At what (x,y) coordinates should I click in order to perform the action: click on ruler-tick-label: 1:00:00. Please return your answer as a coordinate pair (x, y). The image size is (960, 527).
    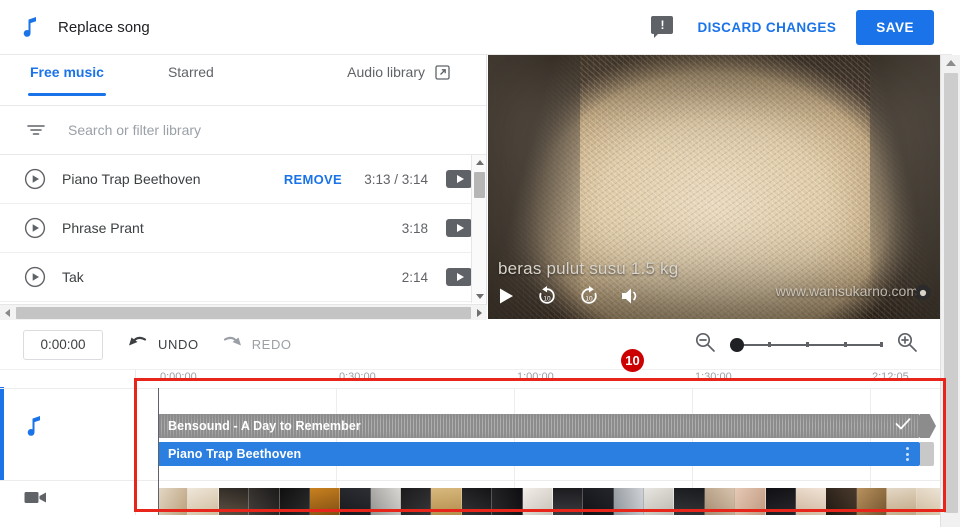
    Looking at the image, I should click on (535, 377).